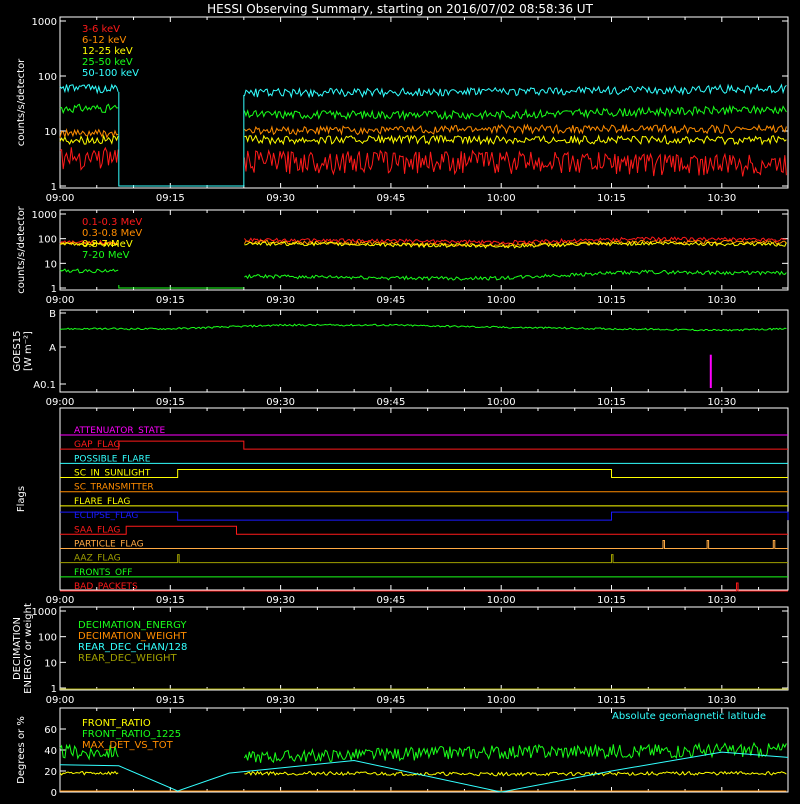  Describe the element at coordinates (107, 62) in the screenshot. I see `legend-entry: 25-50 keV` at that location.